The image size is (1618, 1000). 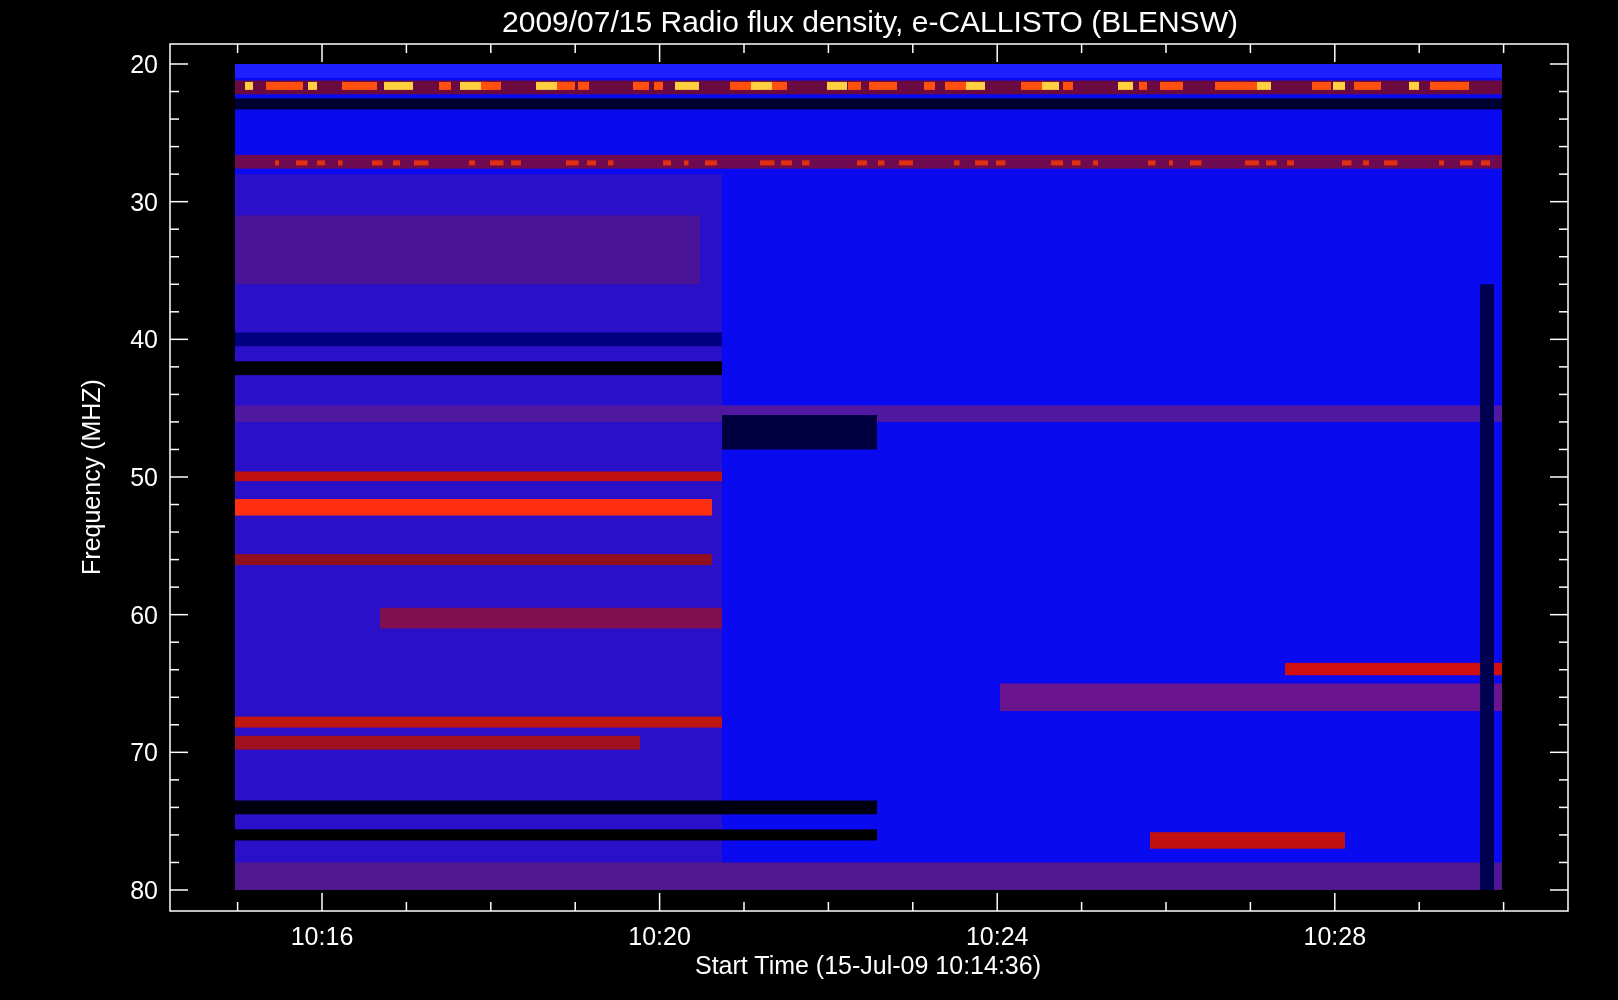 What do you see at coordinates (144, 890) in the screenshot?
I see `y-tick-label: 80` at bounding box center [144, 890].